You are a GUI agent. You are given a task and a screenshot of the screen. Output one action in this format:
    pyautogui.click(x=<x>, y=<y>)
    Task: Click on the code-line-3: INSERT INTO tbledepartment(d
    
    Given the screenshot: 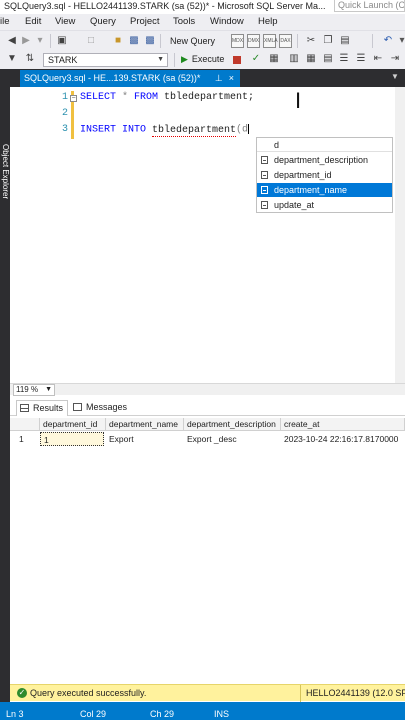 What is the action you would take?
    pyautogui.click(x=165, y=130)
    